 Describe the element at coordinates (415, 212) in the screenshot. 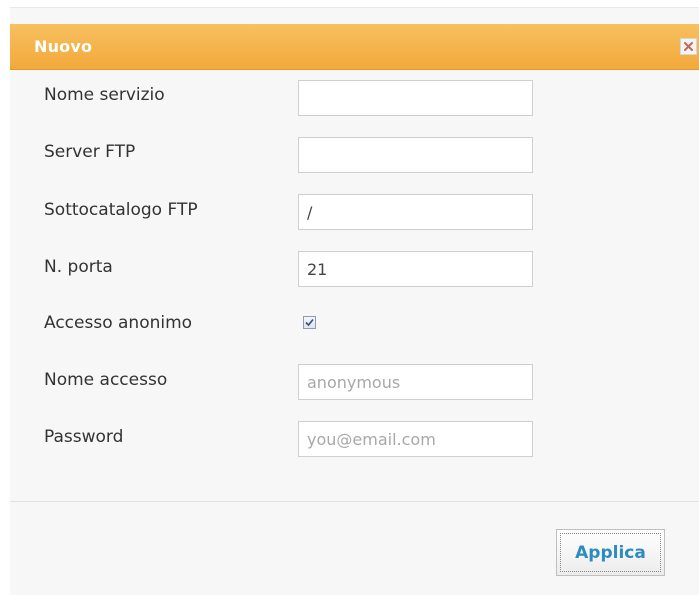

I see `ftp-subdir-input` at that location.